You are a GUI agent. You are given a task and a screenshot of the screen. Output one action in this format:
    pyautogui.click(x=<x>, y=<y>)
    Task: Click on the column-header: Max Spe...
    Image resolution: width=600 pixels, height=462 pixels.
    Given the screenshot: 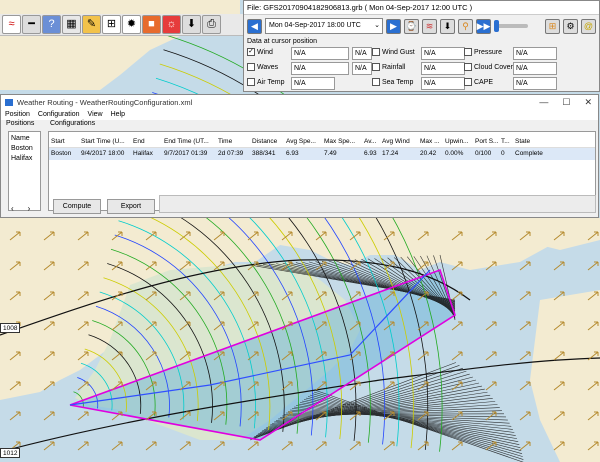 What is the action you would take?
    pyautogui.click(x=342, y=141)
    